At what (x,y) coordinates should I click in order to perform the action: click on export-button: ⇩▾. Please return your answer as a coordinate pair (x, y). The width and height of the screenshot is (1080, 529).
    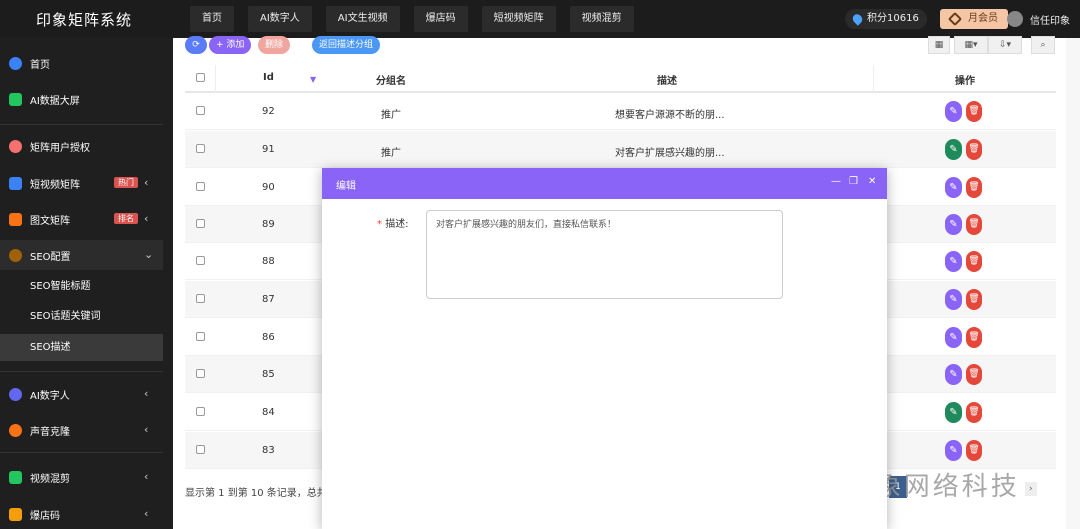
    Looking at the image, I should click on (1005, 45).